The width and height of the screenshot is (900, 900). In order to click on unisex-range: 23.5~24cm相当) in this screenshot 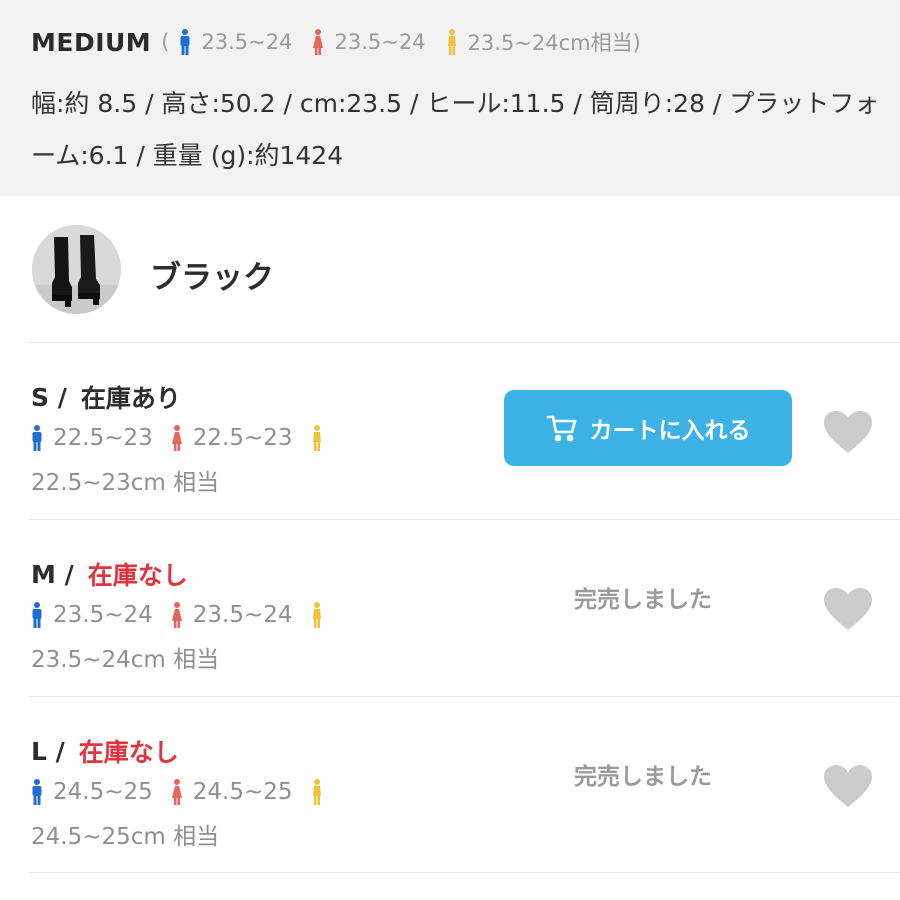, I will do `click(554, 43)`.